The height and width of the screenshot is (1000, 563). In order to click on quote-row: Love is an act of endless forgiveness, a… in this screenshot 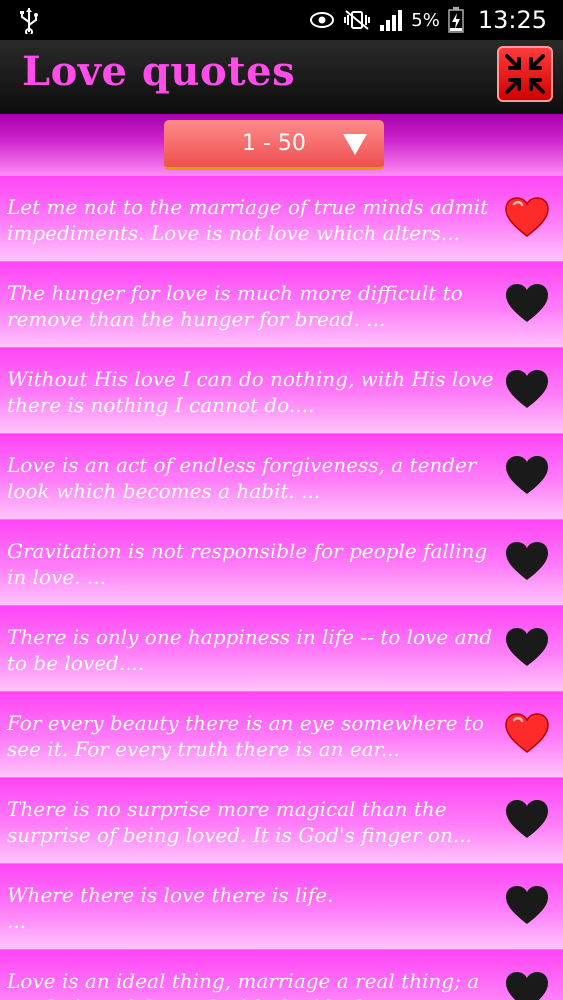, I will do `click(281, 477)`.